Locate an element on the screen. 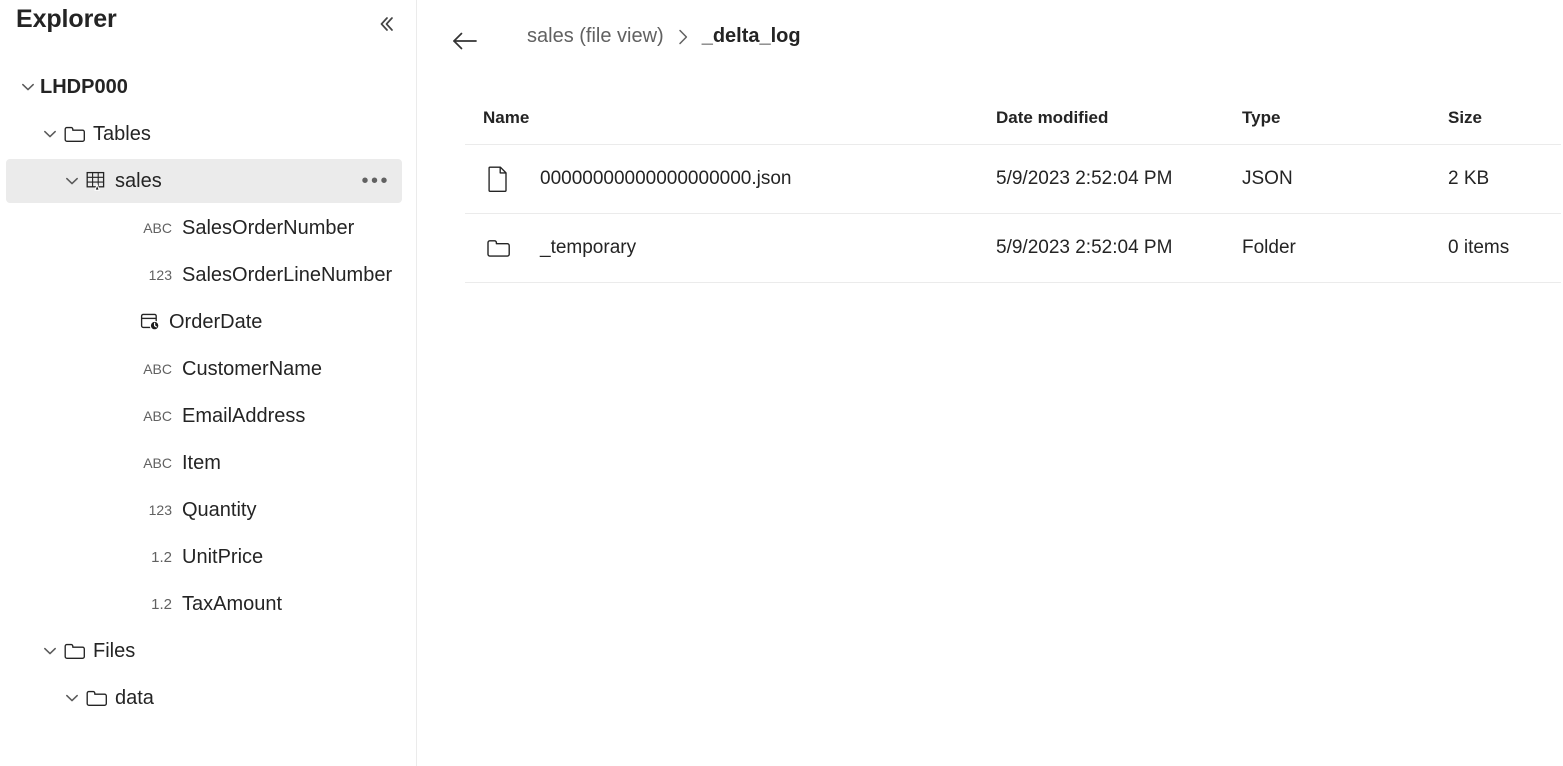 The height and width of the screenshot is (766, 1563). tree-item-taxamount: 1.2 TaxAmount is located at coordinates (204, 604).